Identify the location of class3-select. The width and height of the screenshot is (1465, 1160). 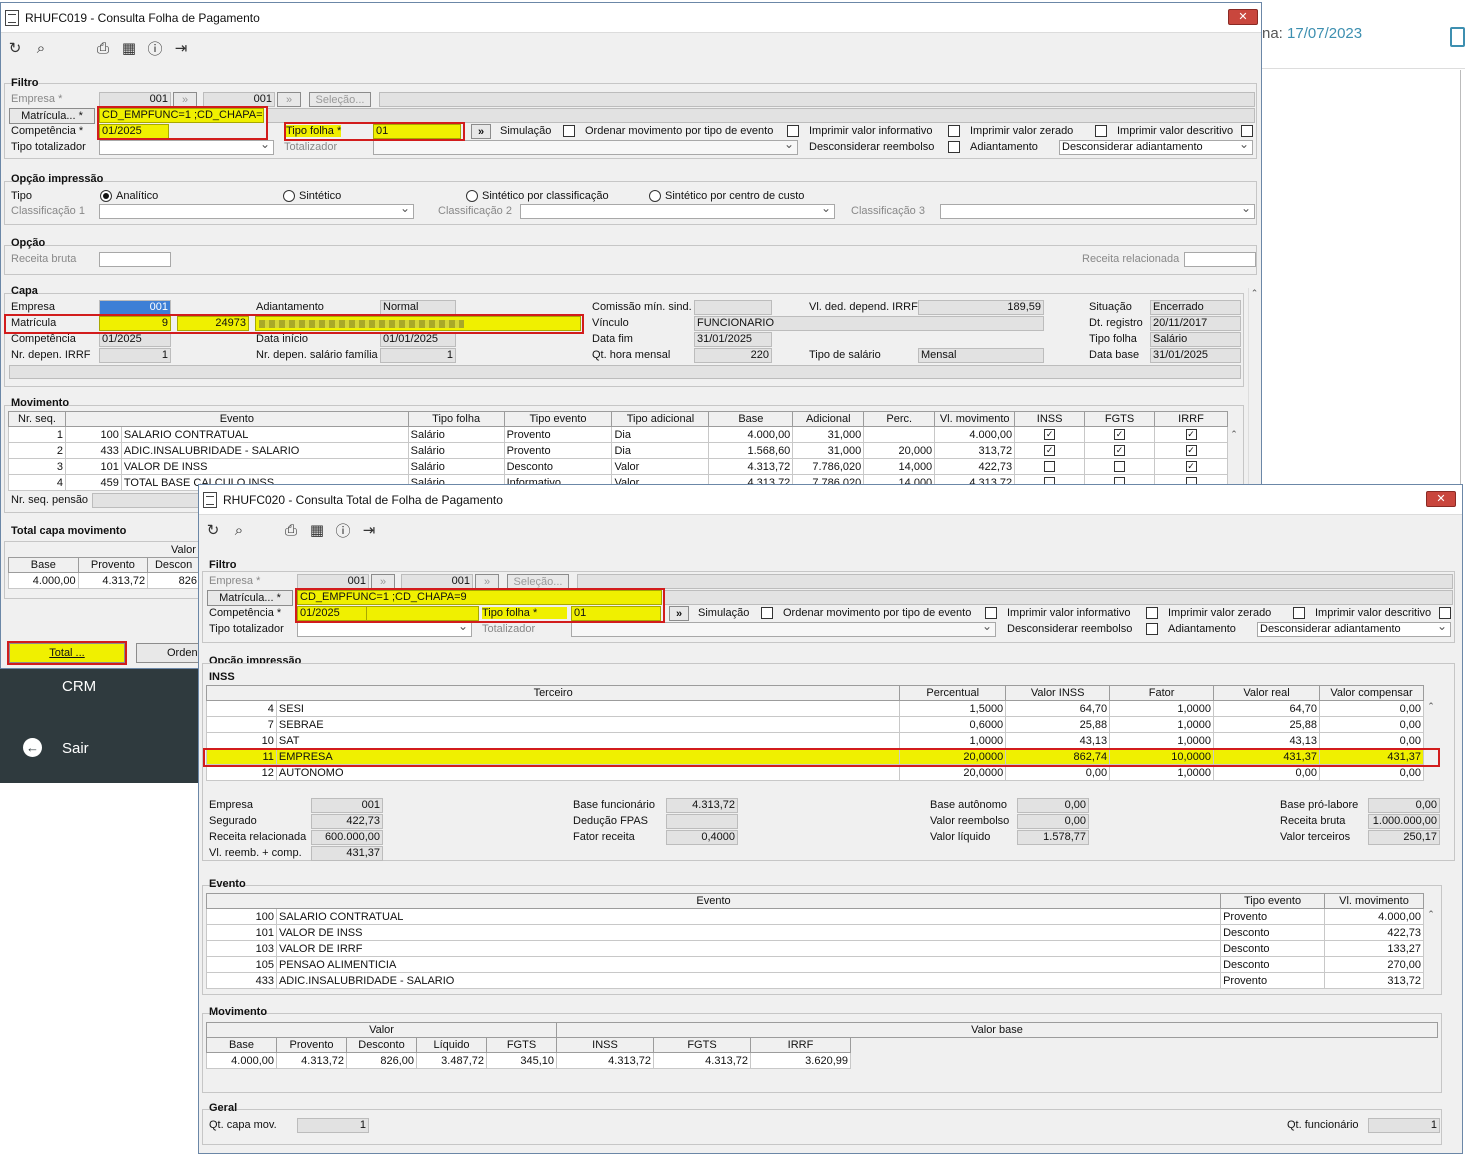
(1097, 211).